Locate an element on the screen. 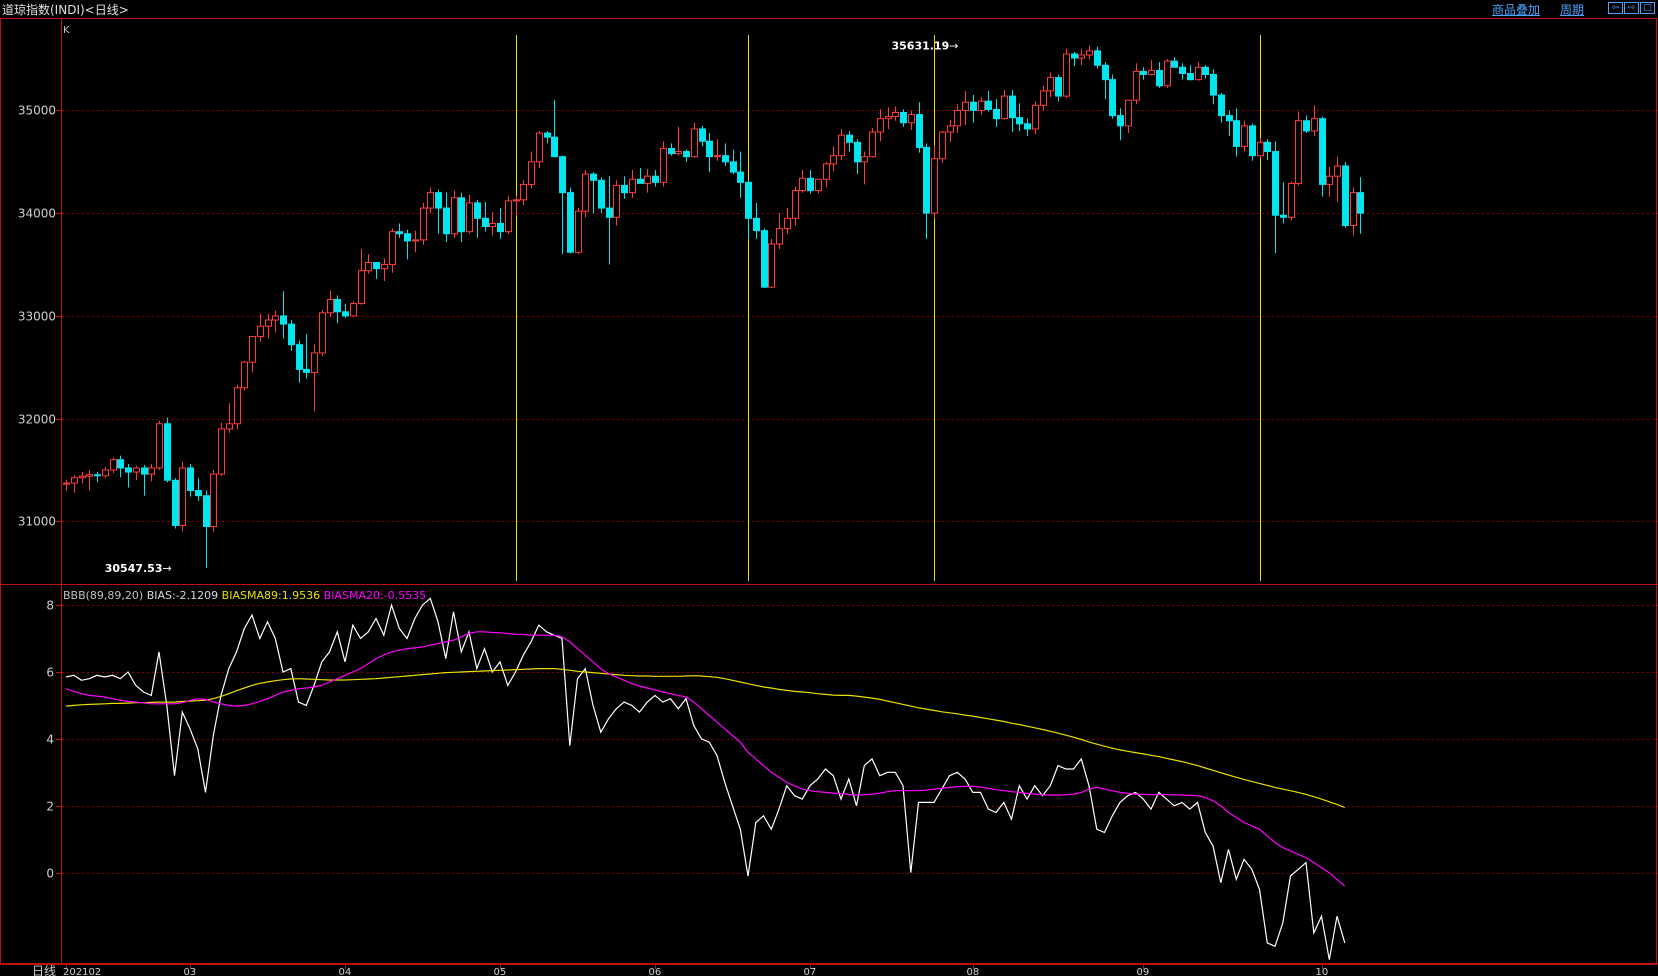 The height and width of the screenshot is (976, 1658). month-label: 08 is located at coordinates (973, 971).